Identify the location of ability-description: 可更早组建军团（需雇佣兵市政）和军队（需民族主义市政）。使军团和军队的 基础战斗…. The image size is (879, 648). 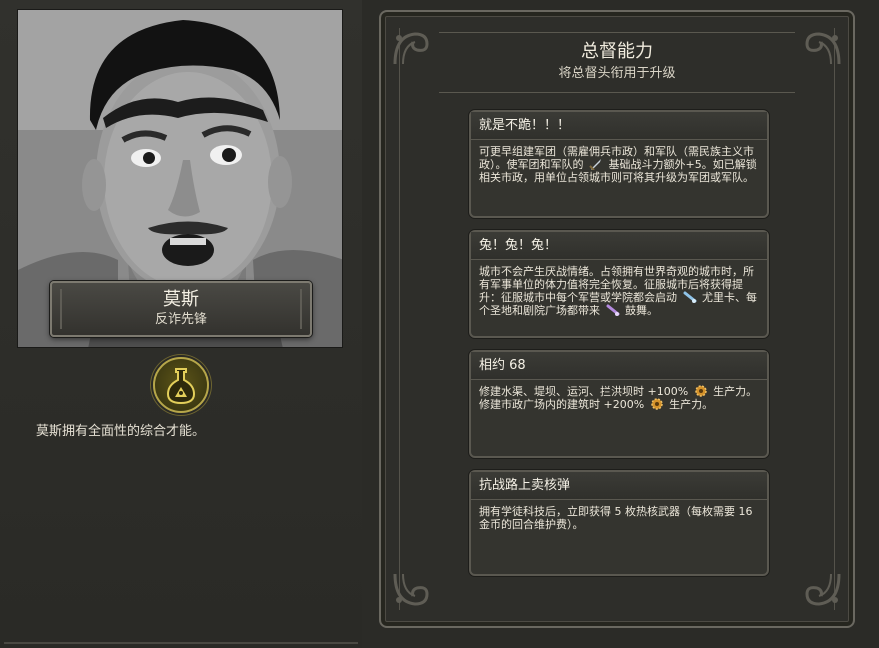
(619, 162).